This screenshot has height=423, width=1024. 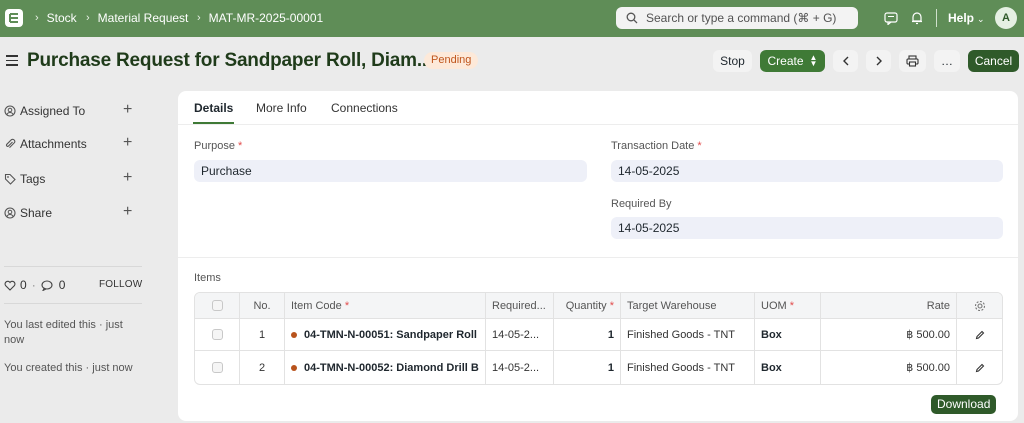 I want to click on cancel-button: Cancel, so click(x=993, y=61).